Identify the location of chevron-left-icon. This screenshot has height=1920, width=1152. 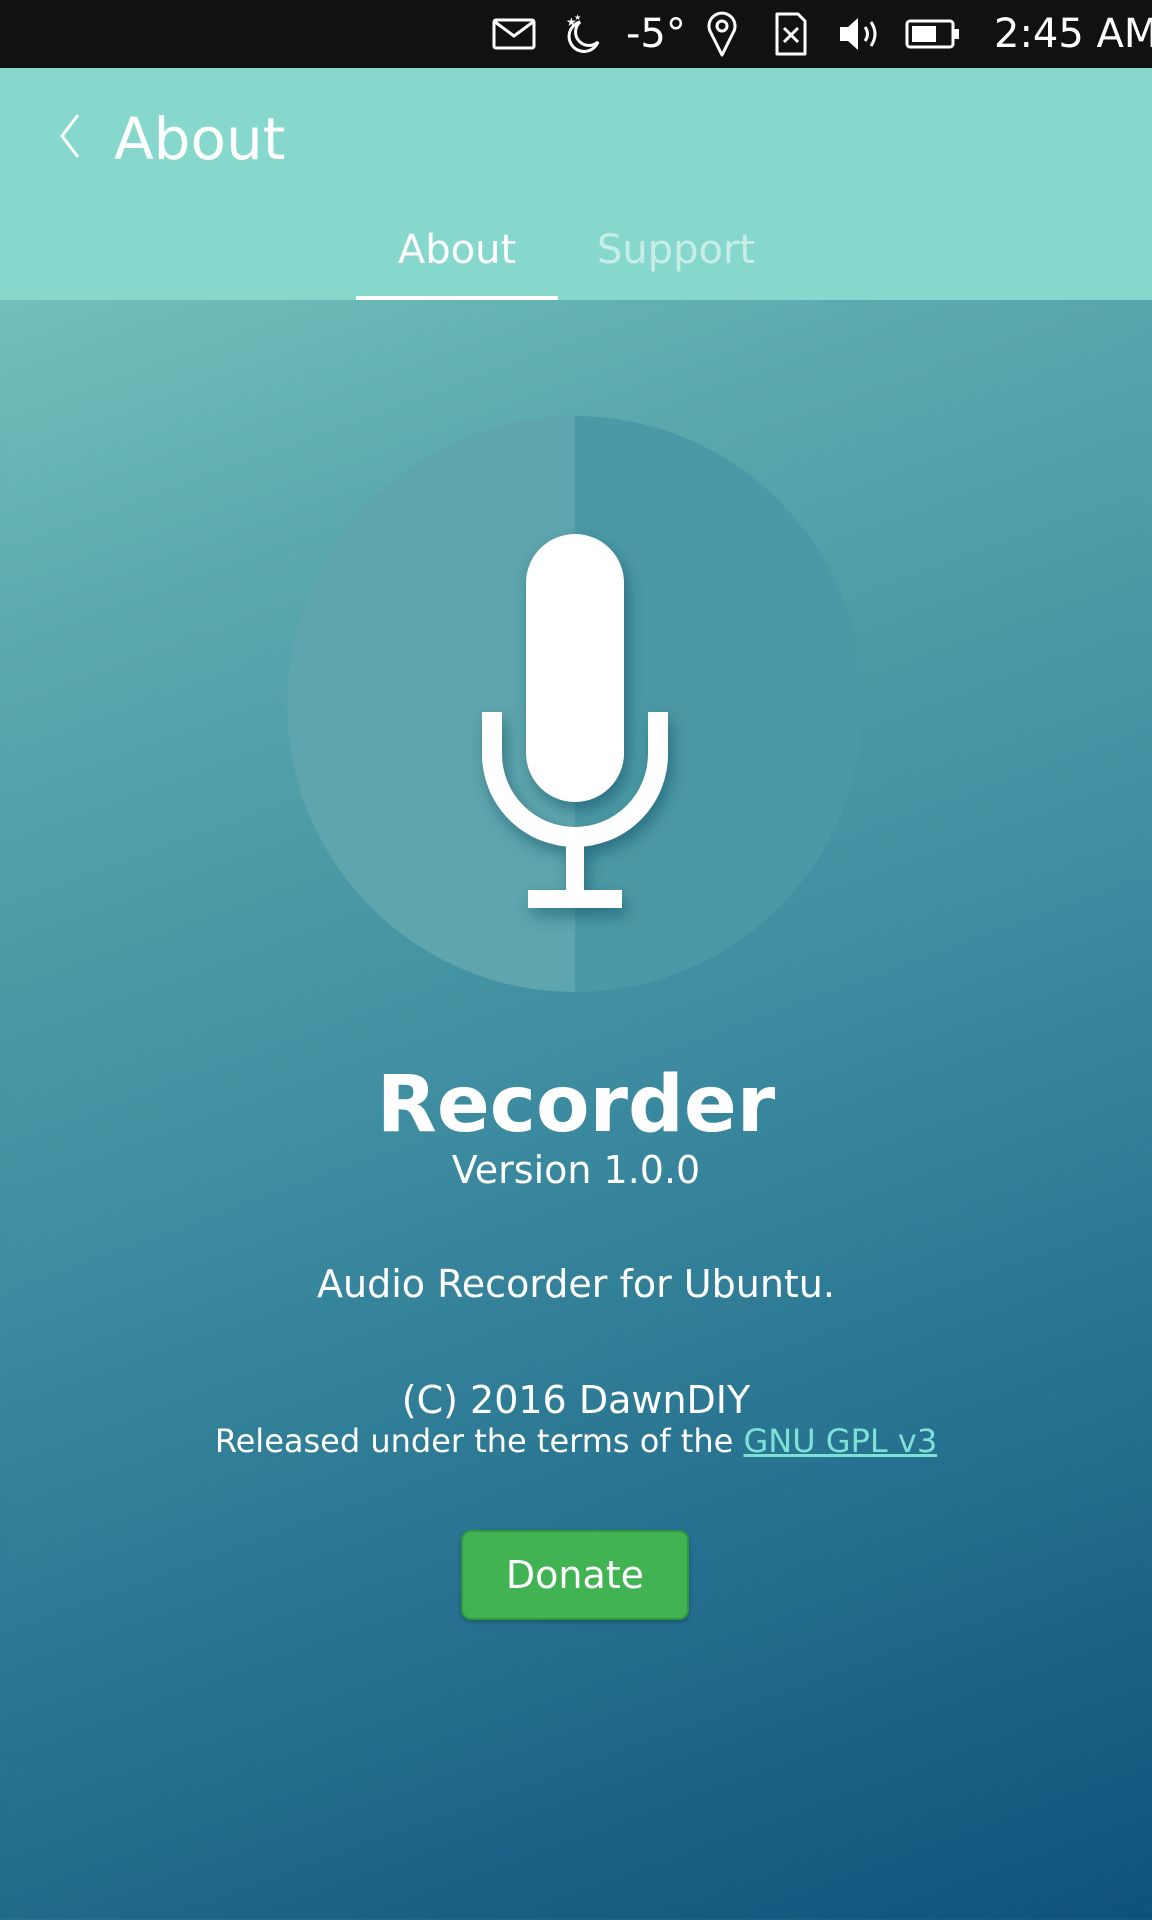
(70, 138).